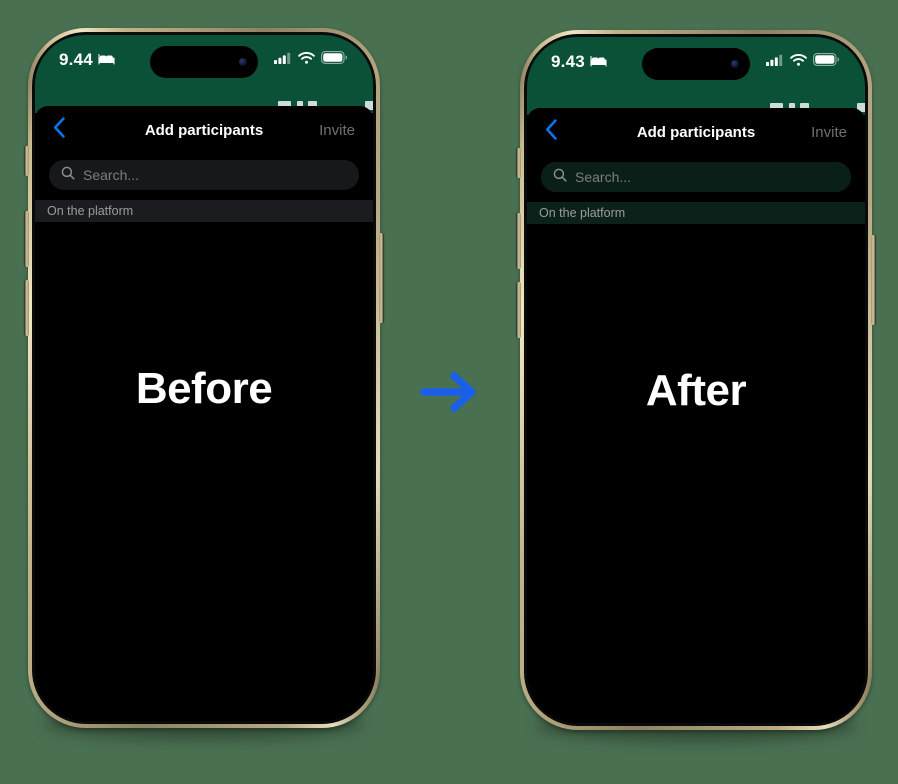 The image size is (898, 784). Describe the element at coordinates (568, 61) in the screenshot. I see `status-bar-time: 9.43` at that location.